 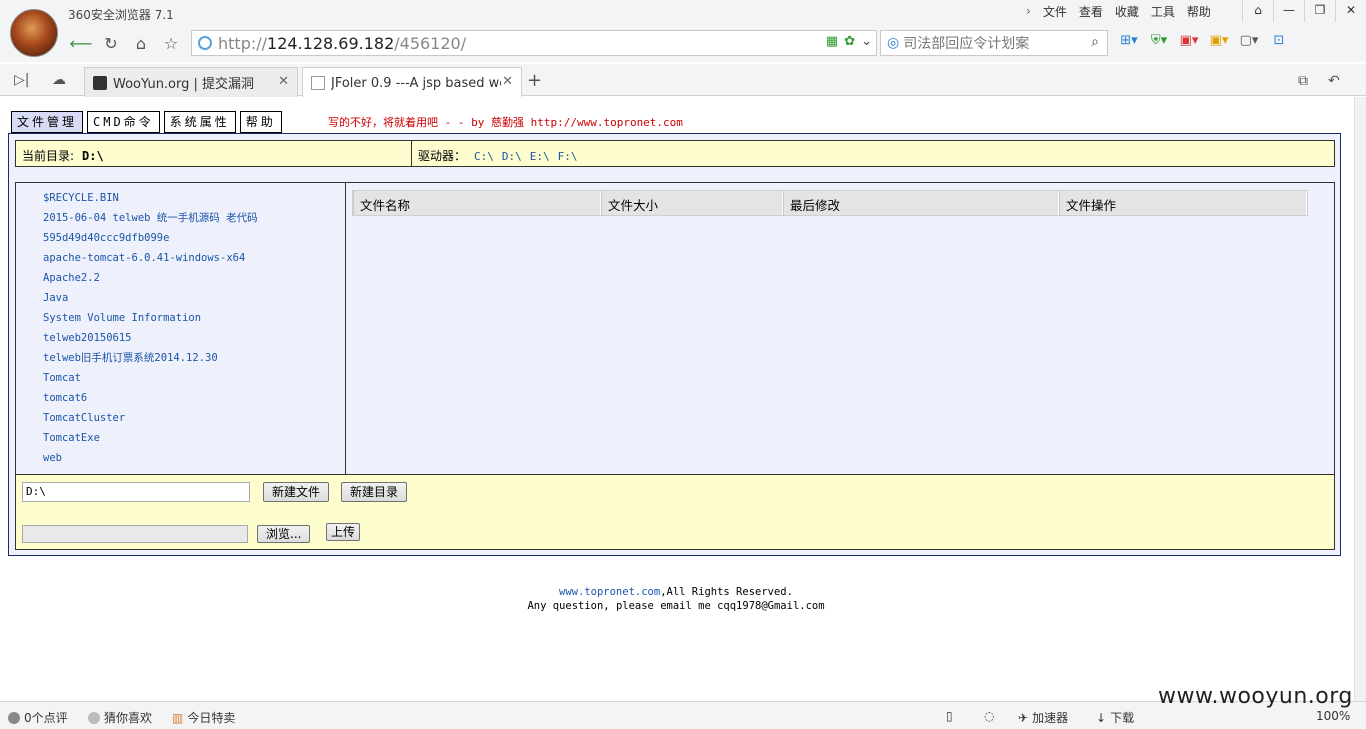 What do you see at coordinates (568, 156) in the screenshot?
I see `drive-link-f: F:\` at bounding box center [568, 156].